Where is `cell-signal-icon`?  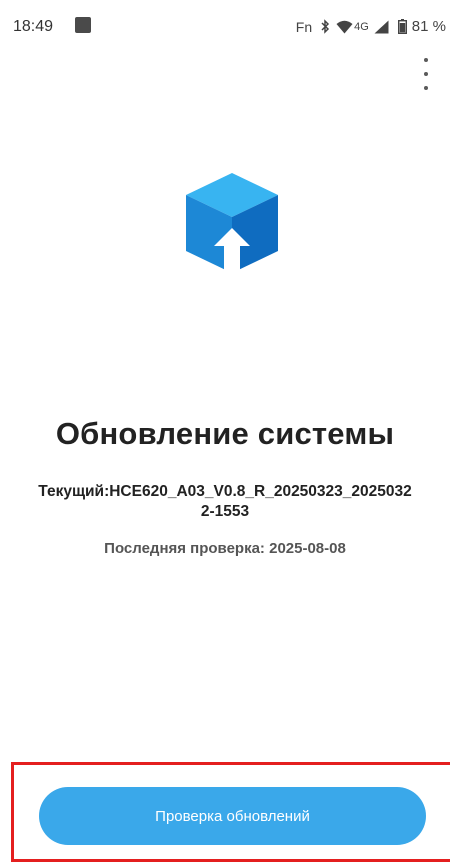 cell-signal-icon is located at coordinates (381, 27).